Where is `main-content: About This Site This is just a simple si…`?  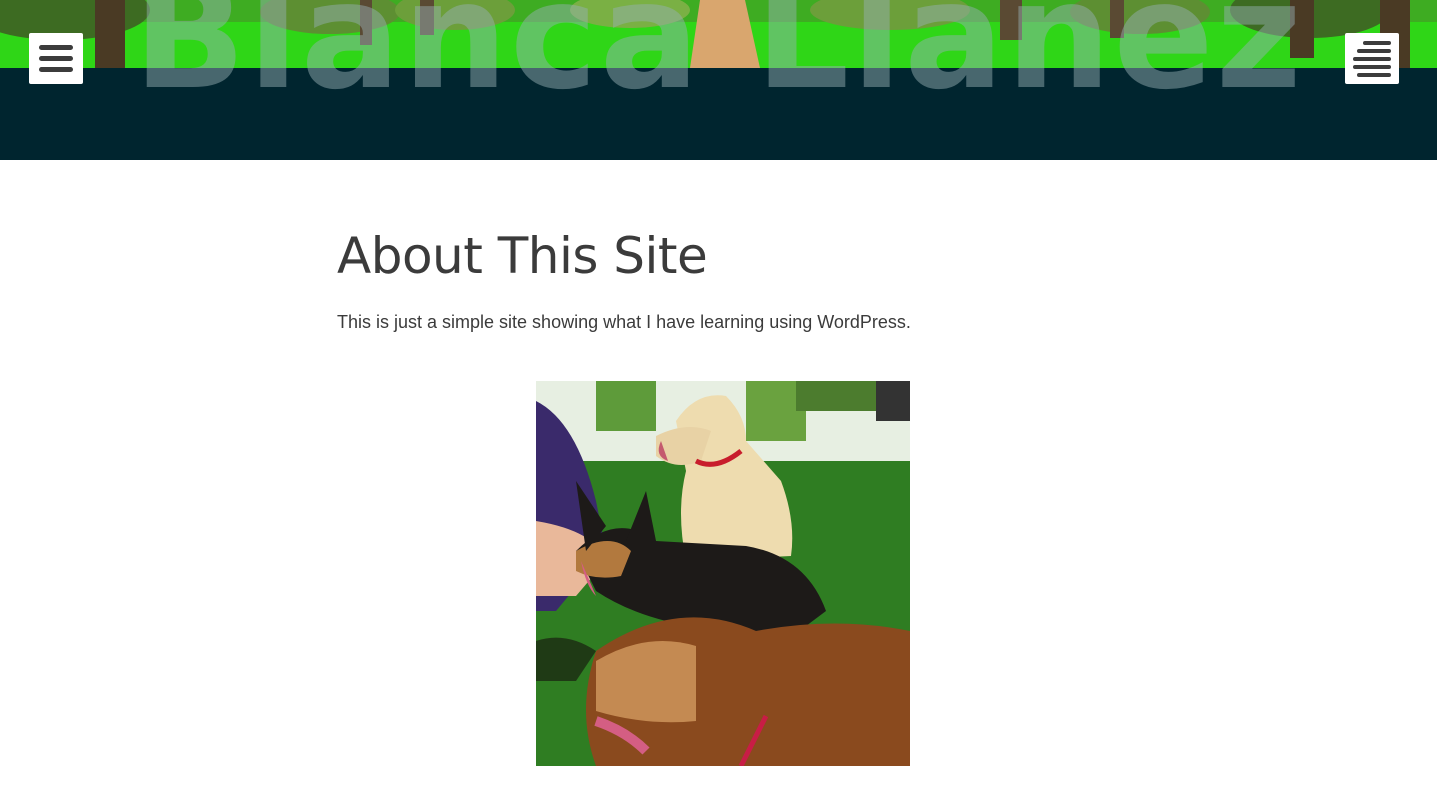 main-content: About This Site This is just a simple si… is located at coordinates (717, 279).